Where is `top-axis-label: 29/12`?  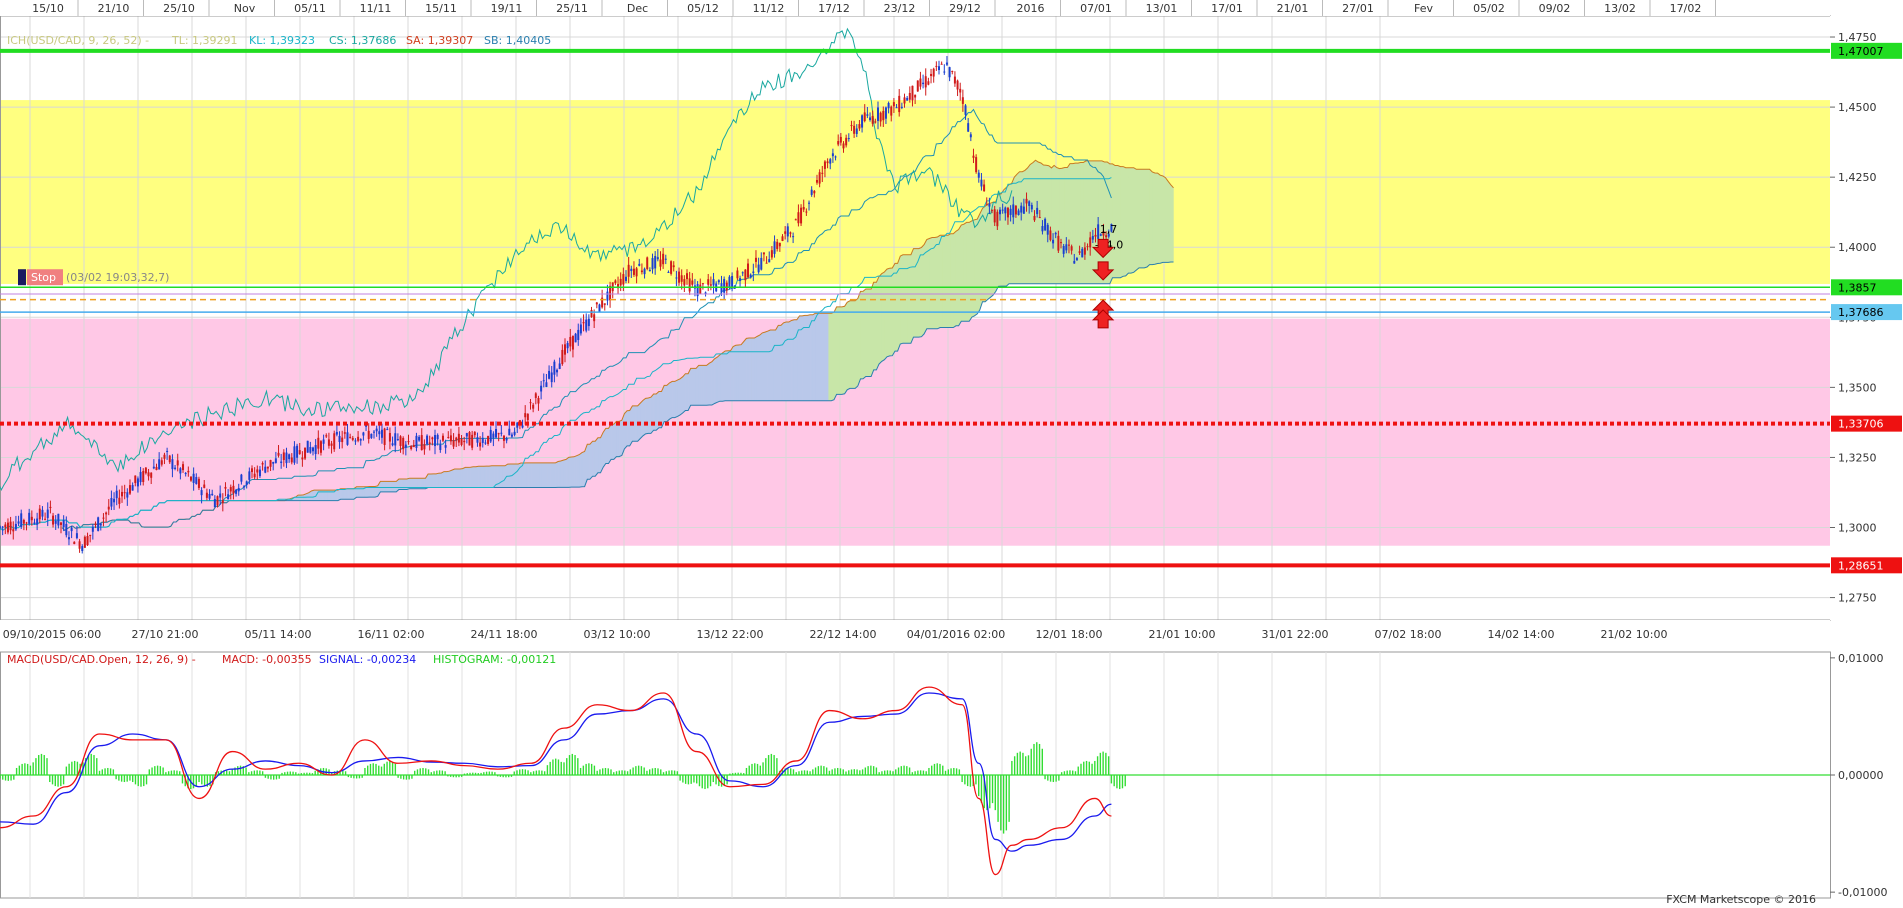
top-axis-label: 29/12 is located at coordinates (965, 8).